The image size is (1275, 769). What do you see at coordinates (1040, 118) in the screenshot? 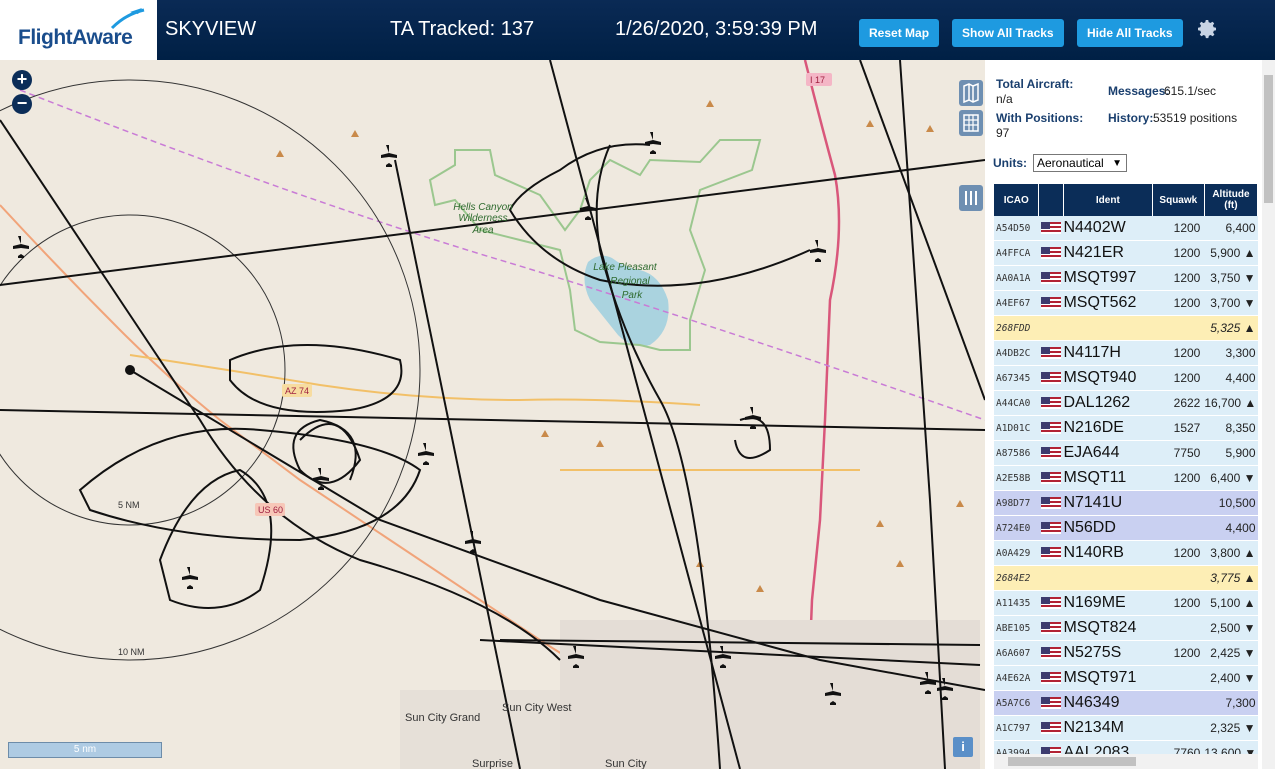
I see `with-positions-label: With Positions:` at bounding box center [1040, 118].